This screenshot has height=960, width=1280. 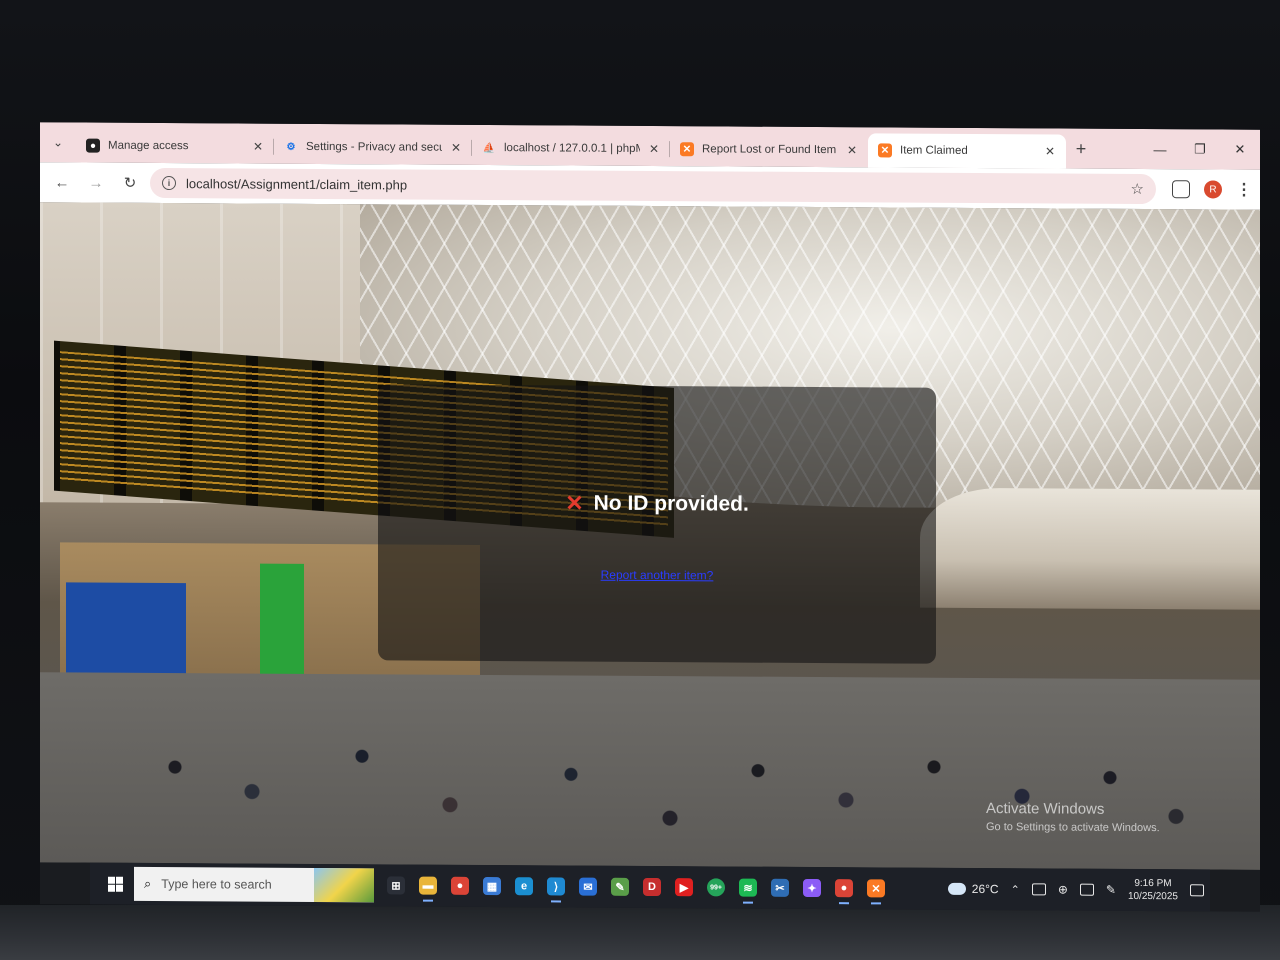 I want to click on clock-time: 9:16 PM, so click(x=1153, y=883).